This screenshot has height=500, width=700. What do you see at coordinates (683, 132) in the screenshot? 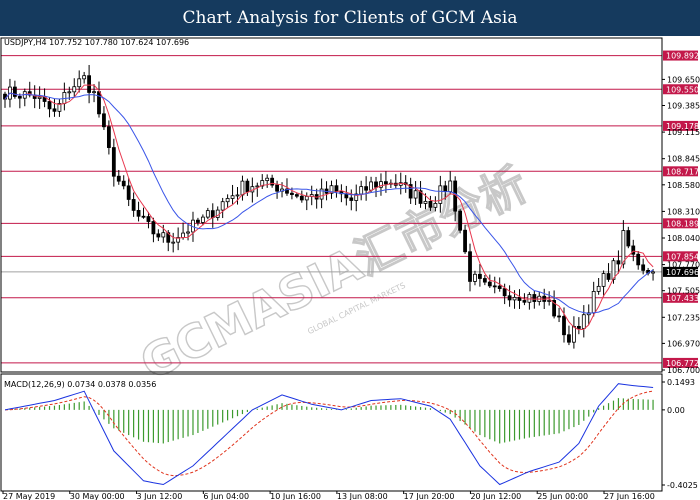
I see `price-tick-label: 109.115` at bounding box center [683, 132].